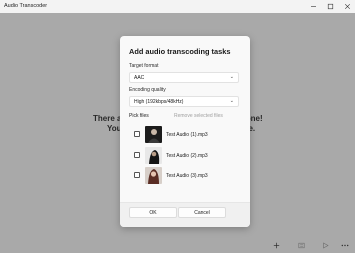 The height and width of the screenshot is (253, 355). What do you see at coordinates (26, 6) in the screenshot?
I see `app-title: Audio Transcoder` at bounding box center [26, 6].